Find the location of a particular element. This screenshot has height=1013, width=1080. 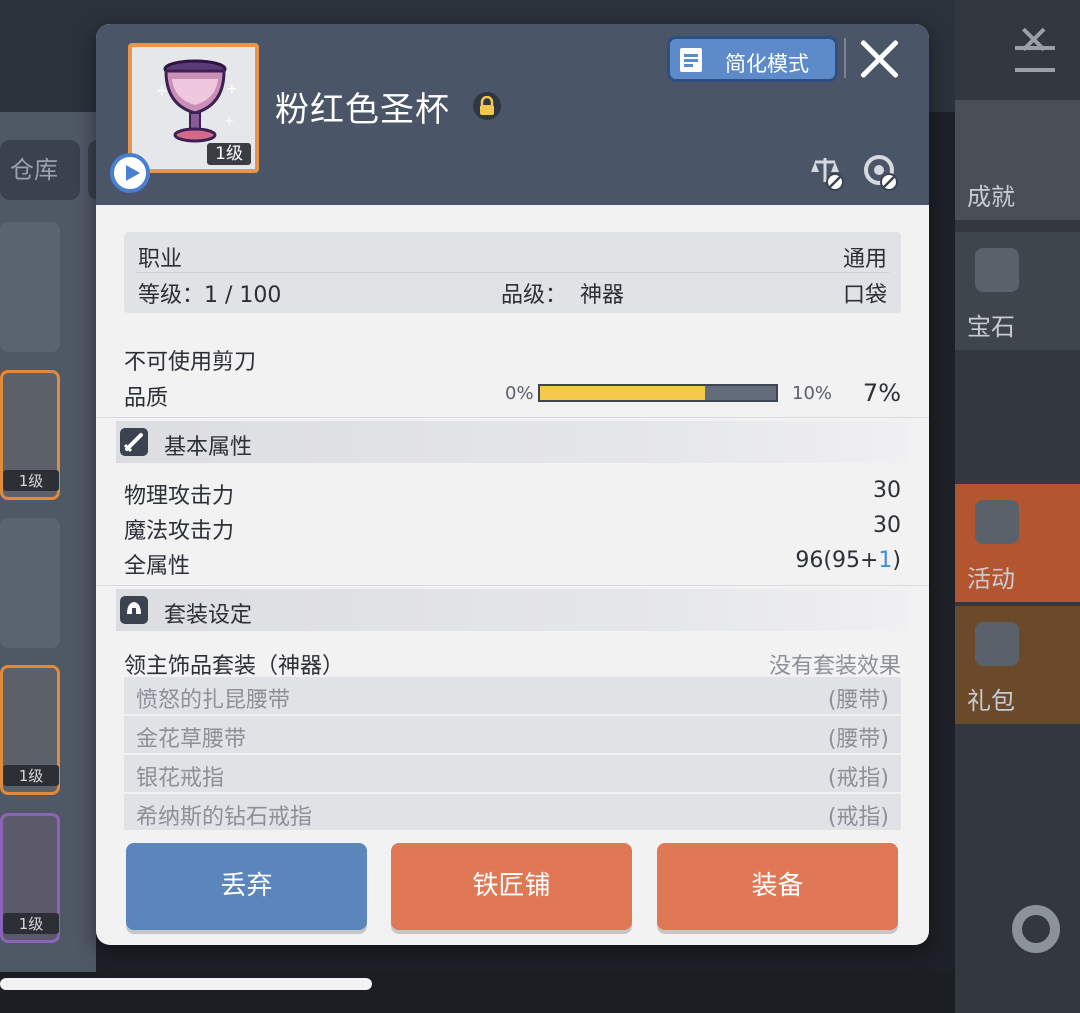

all-stats-close: ) is located at coordinates (896, 560).